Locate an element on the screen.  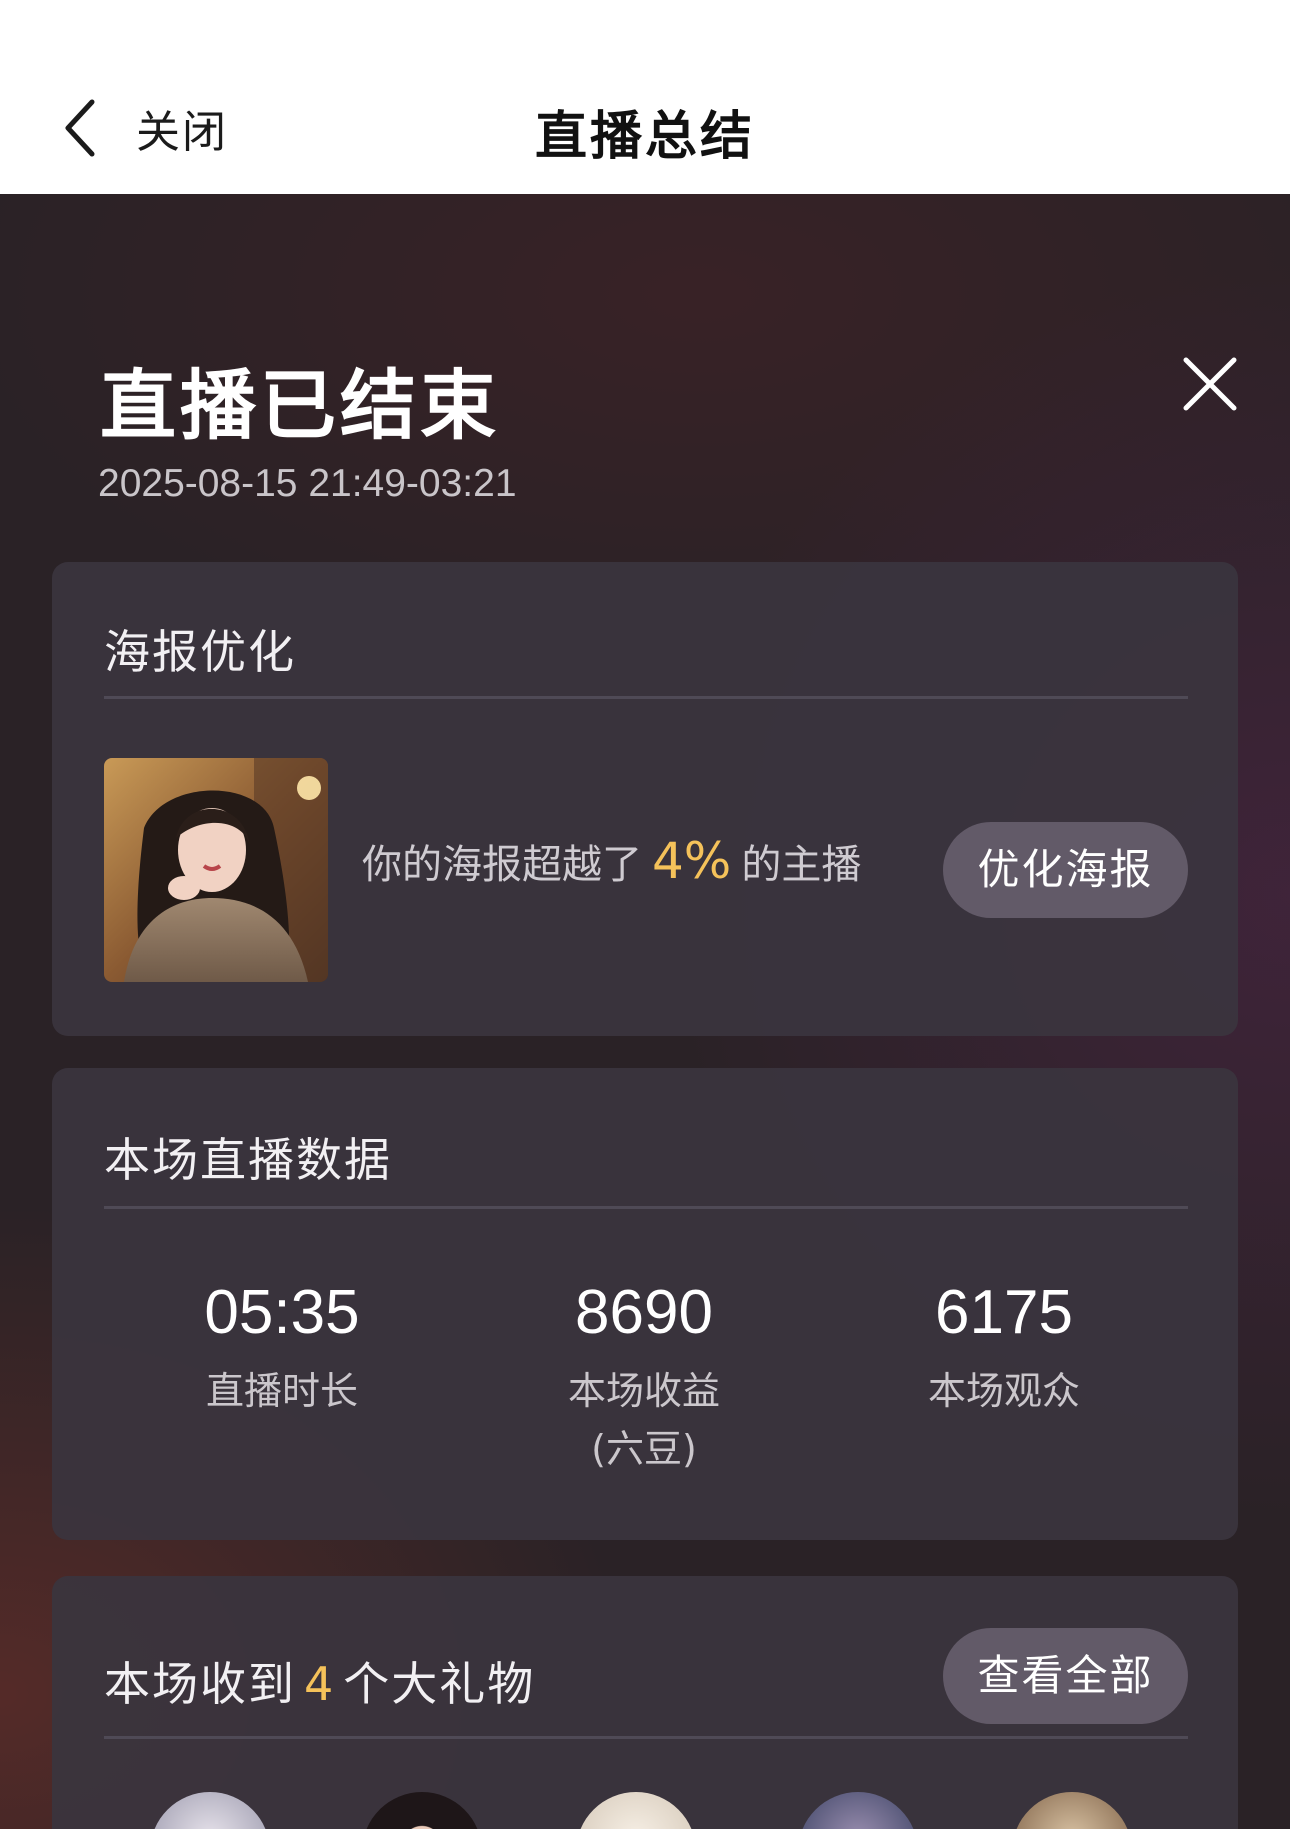
top-nav-bar: 关闭 直播总结 is located at coordinates (645, 97).